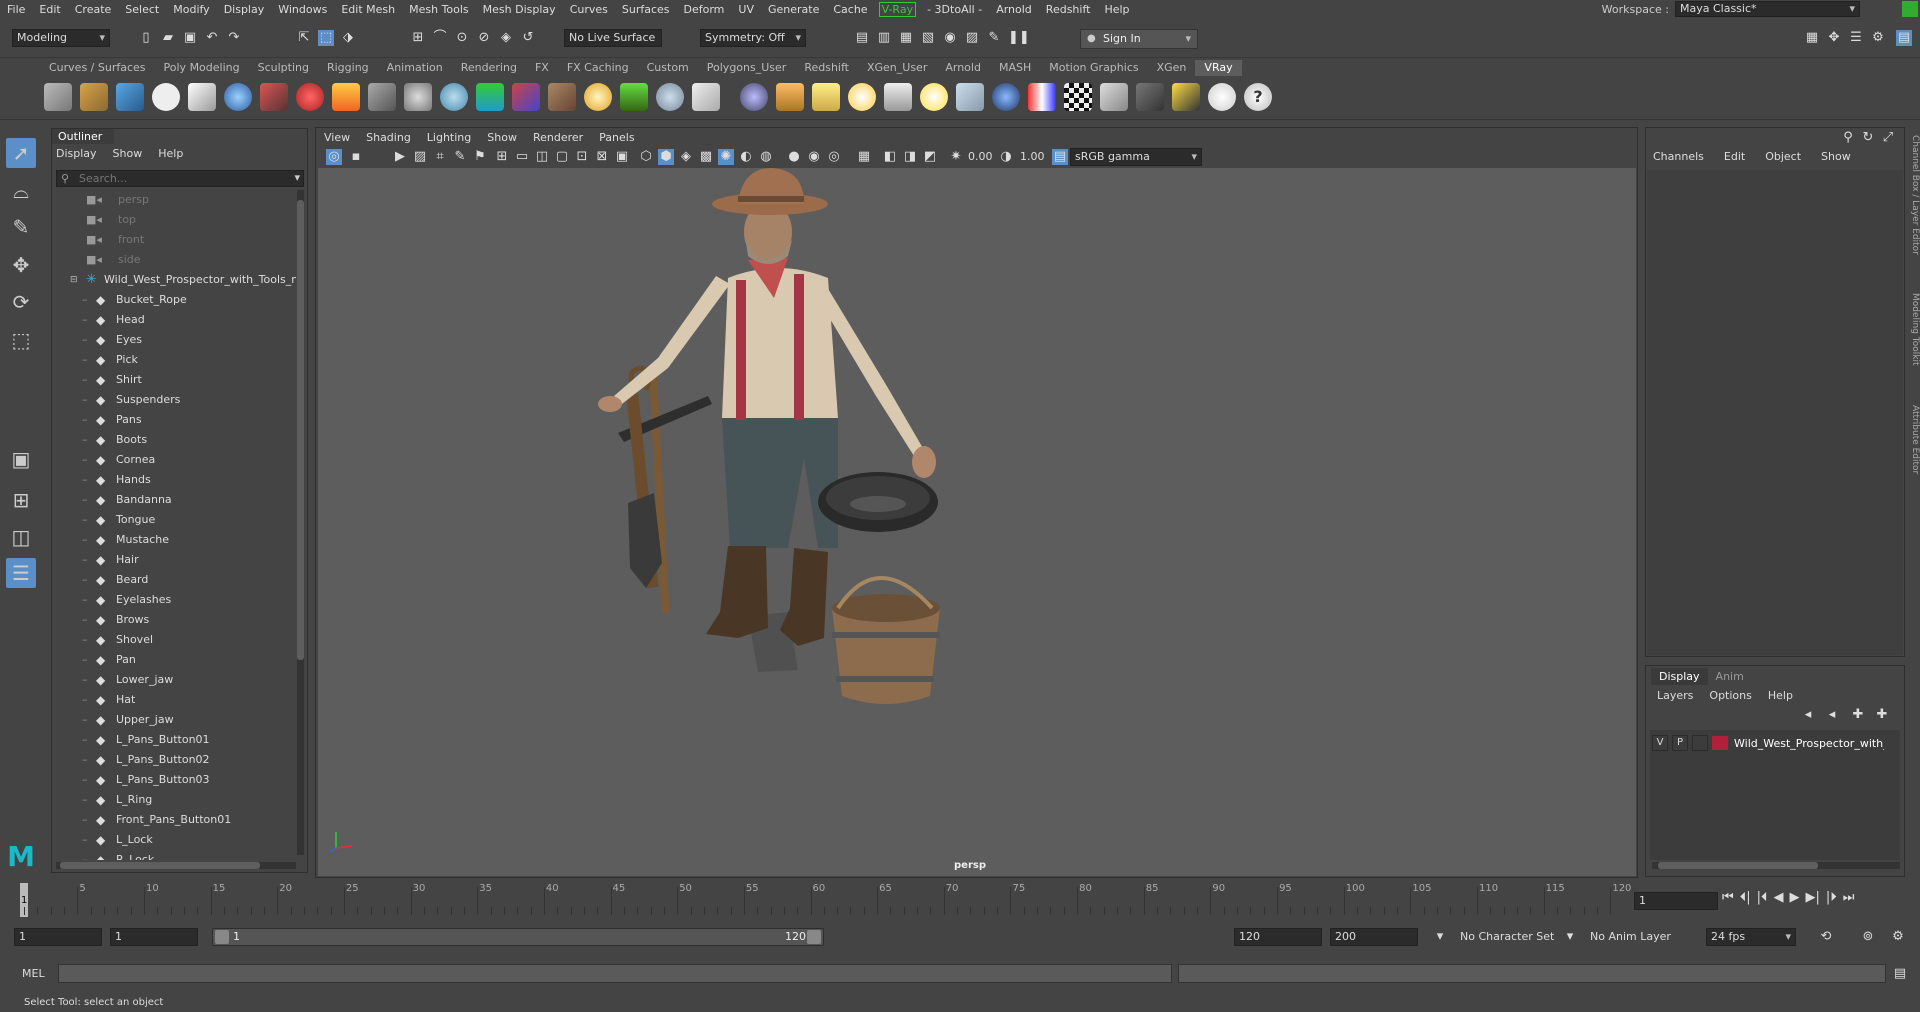 The width and height of the screenshot is (1920, 1012). I want to click on vray-mtl-icon, so click(274, 97).